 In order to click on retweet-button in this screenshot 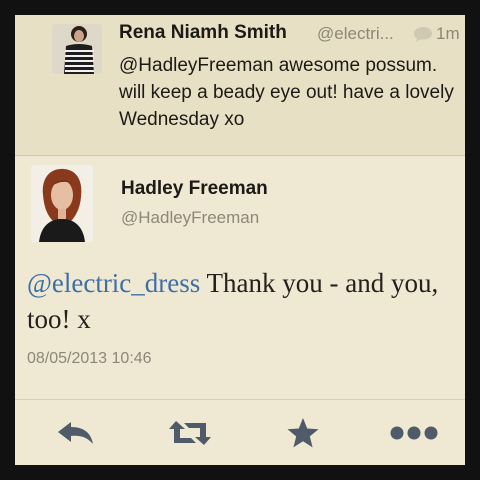, I will do `click(190, 433)`.